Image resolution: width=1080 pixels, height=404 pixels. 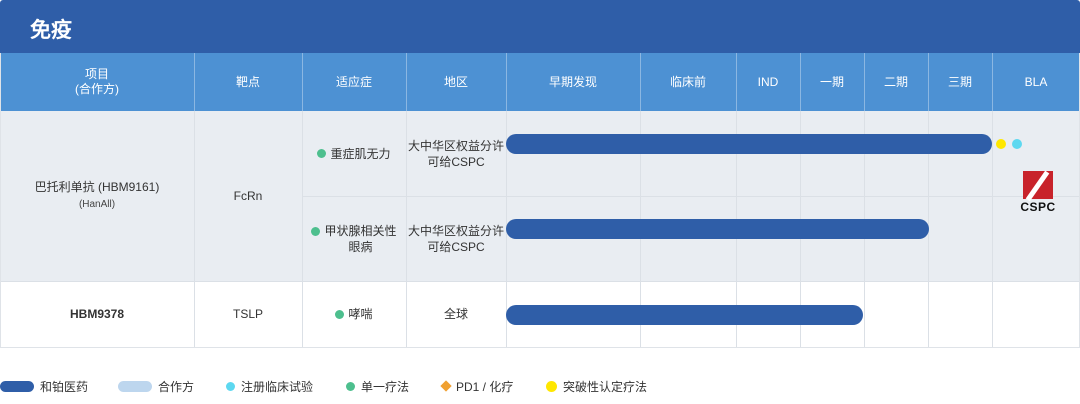 What do you see at coordinates (97, 204) in the screenshot?
I see `project-partner: (HanAll)` at bounding box center [97, 204].